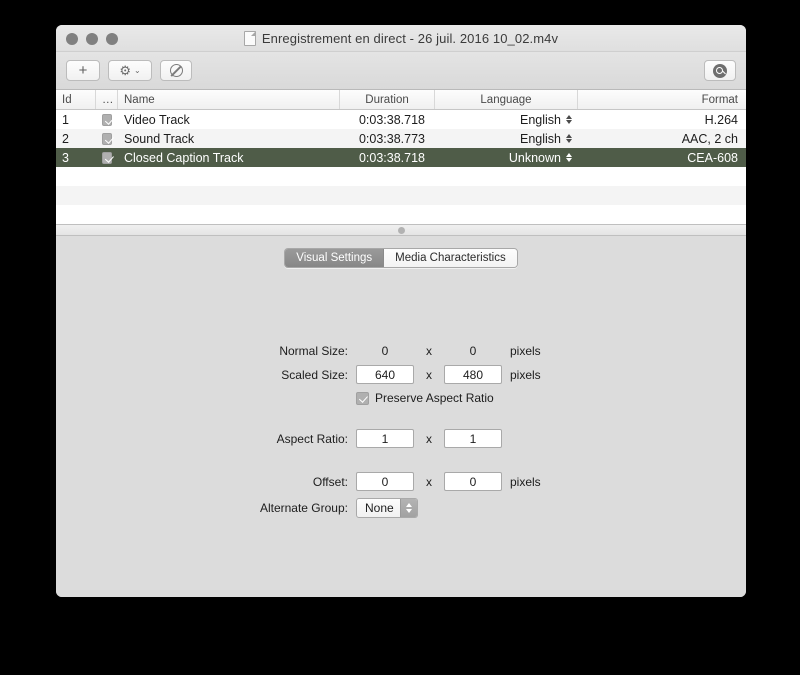 This screenshot has width=800, height=675. I want to click on normal-size-width: 0, so click(385, 351).